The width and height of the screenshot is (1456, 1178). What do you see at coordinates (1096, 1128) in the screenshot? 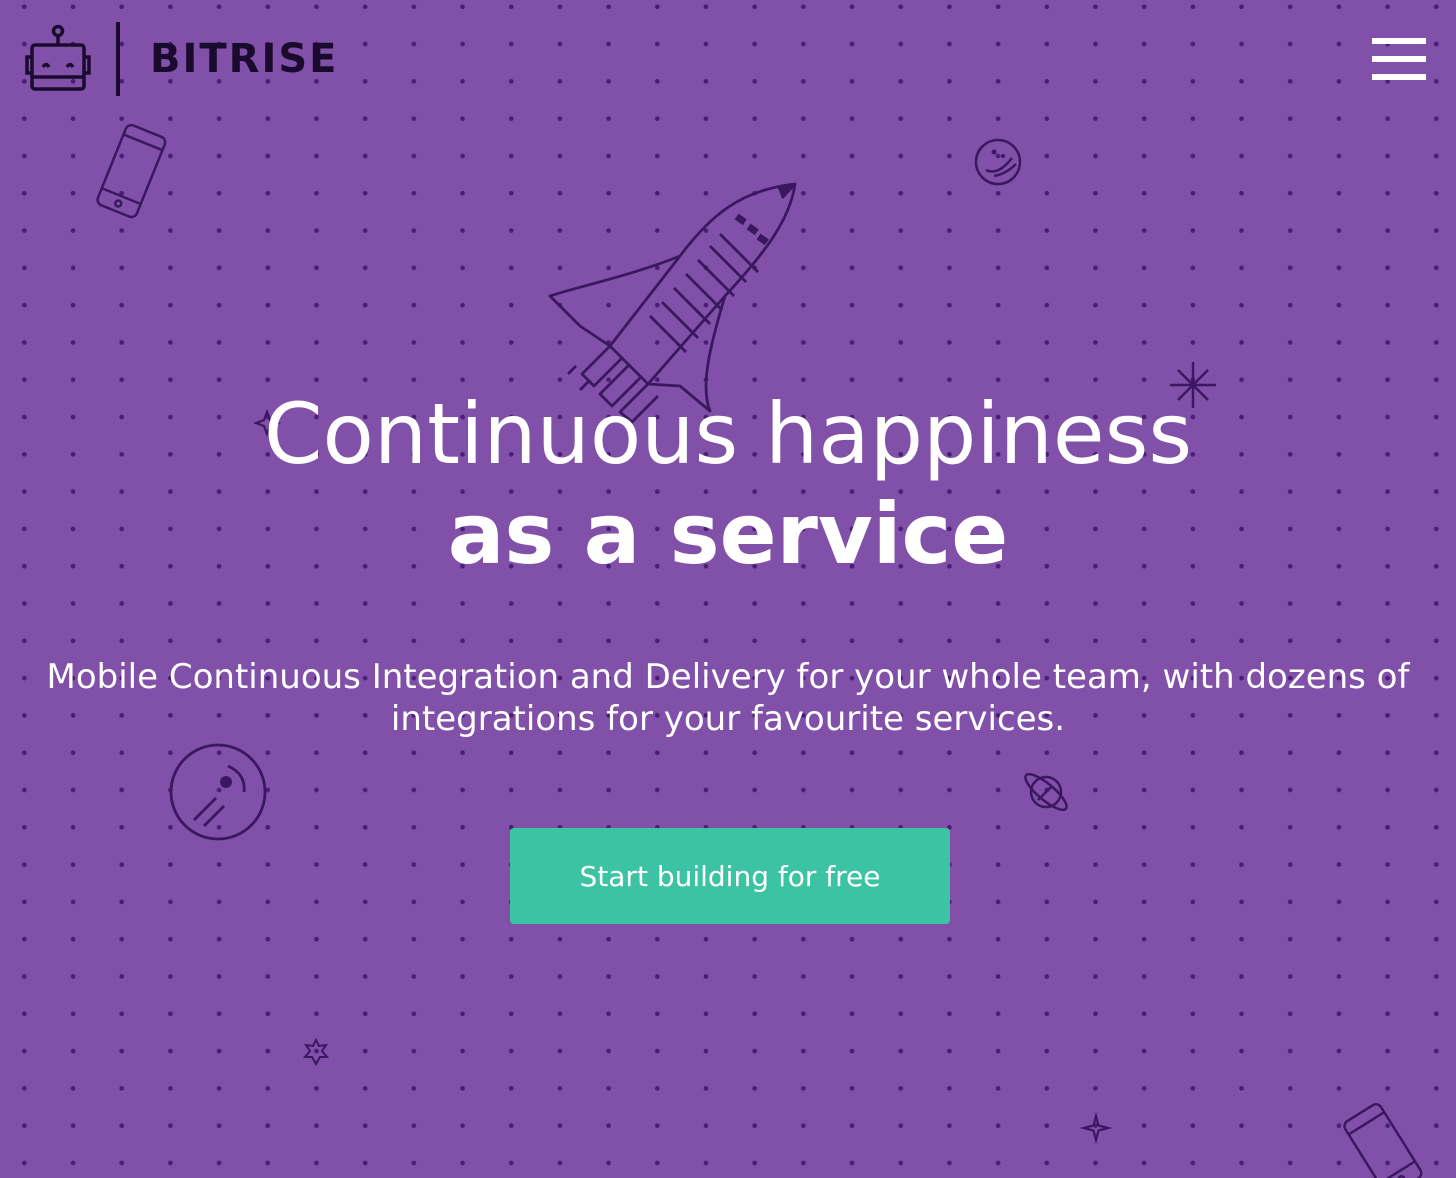
I see `sparkle-icon` at bounding box center [1096, 1128].